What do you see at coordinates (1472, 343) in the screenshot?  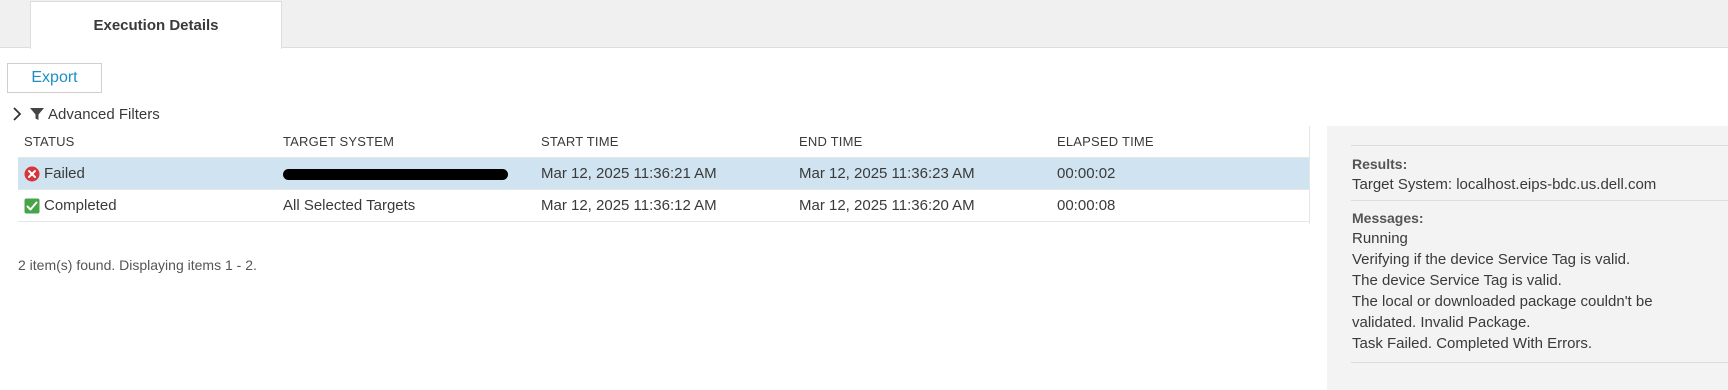 I see `message-line: Task Failed. Completed With Errors.` at bounding box center [1472, 343].